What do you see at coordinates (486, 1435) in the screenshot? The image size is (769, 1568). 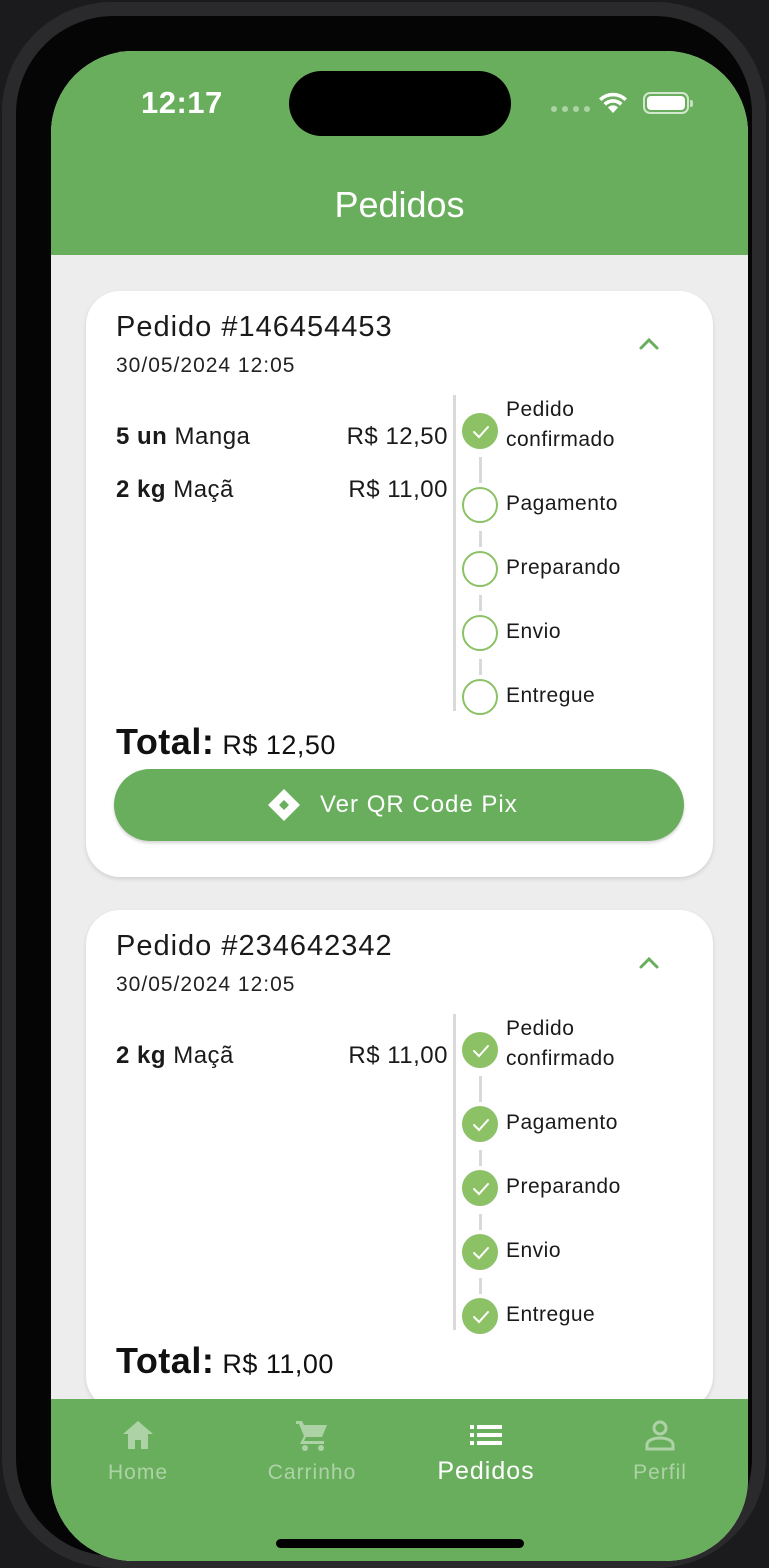 I see `list-icon` at bounding box center [486, 1435].